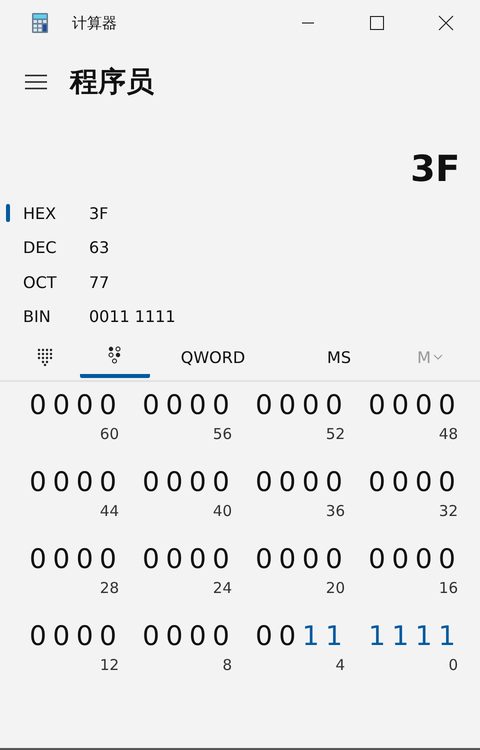  Describe the element at coordinates (437, 357) in the screenshot. I see `chevron-down-icon` at that location.